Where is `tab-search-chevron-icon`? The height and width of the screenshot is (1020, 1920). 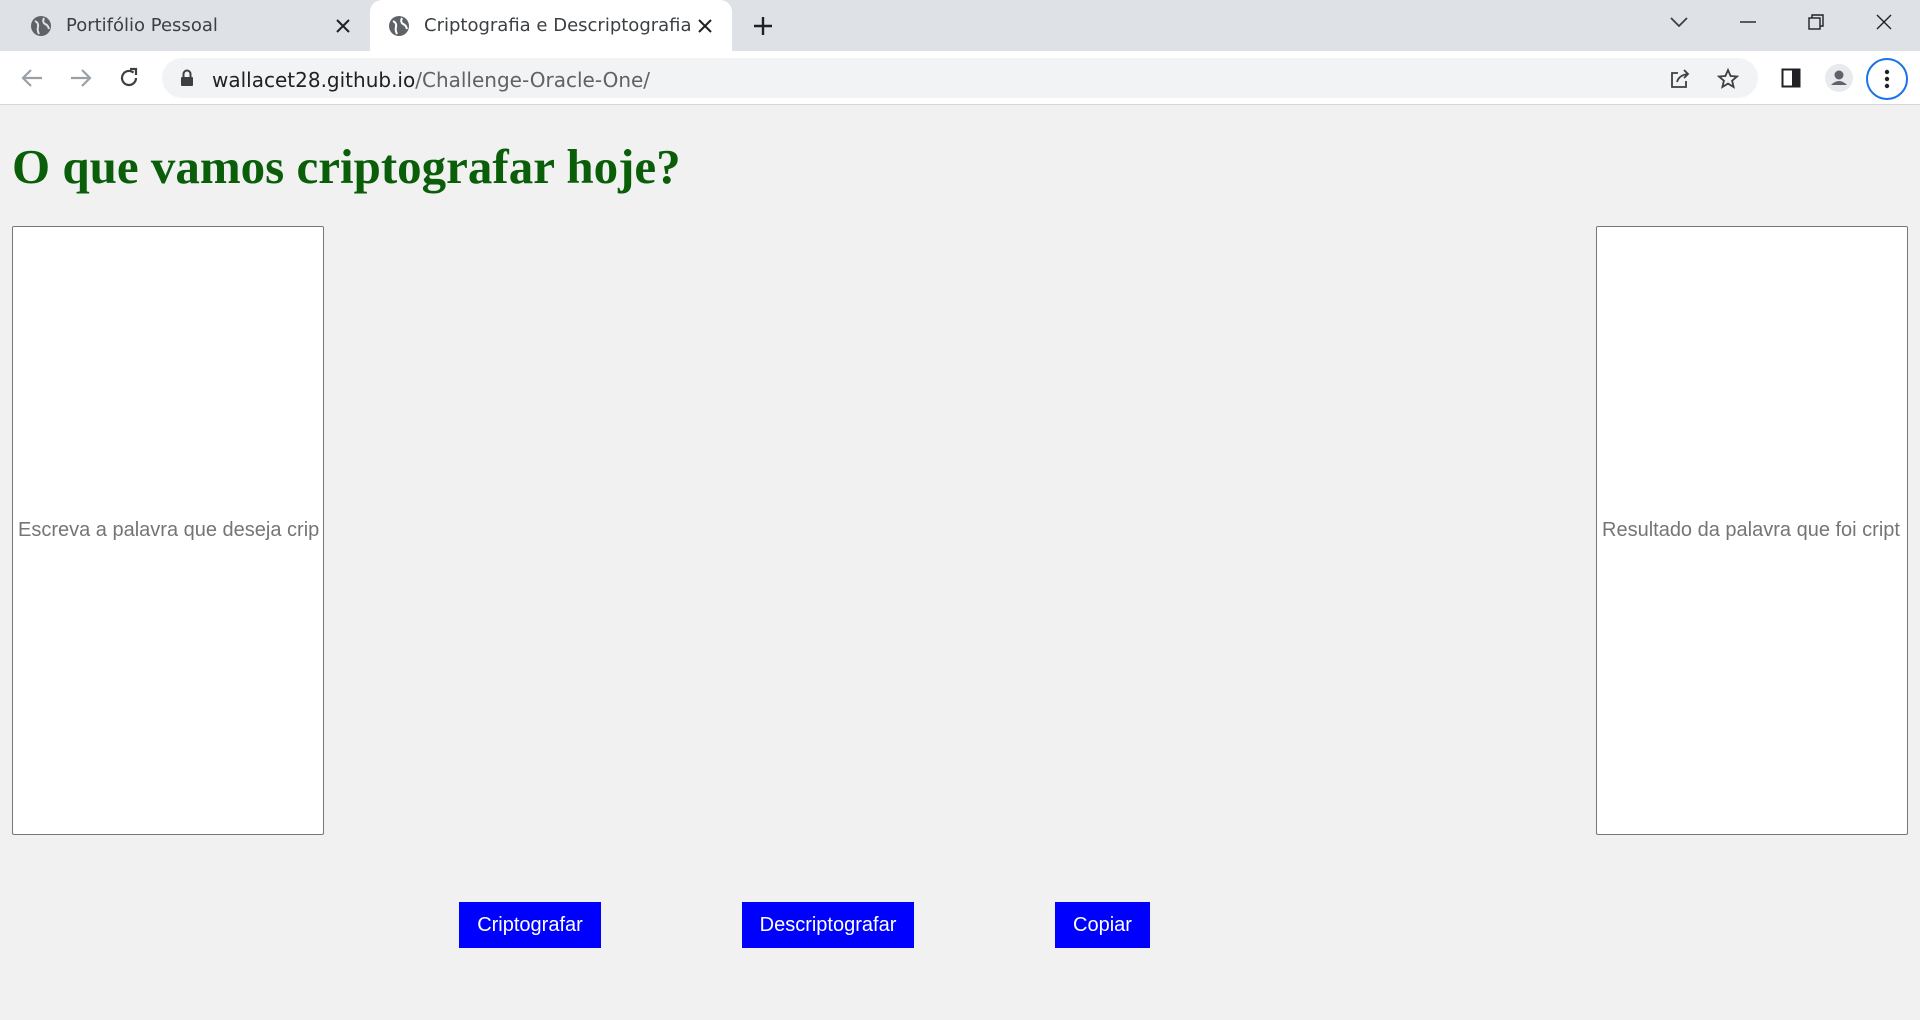
tab-search-chevron-icon is located at coordinates (1679, 22).